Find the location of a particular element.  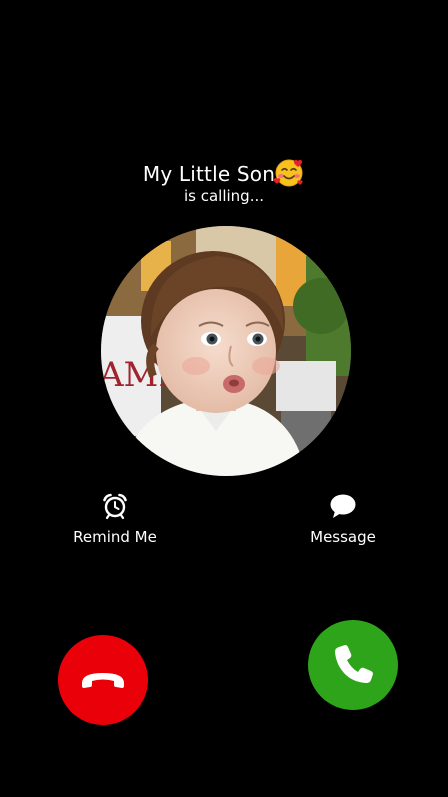

decline-call-button is located at coordinates (103, 680).